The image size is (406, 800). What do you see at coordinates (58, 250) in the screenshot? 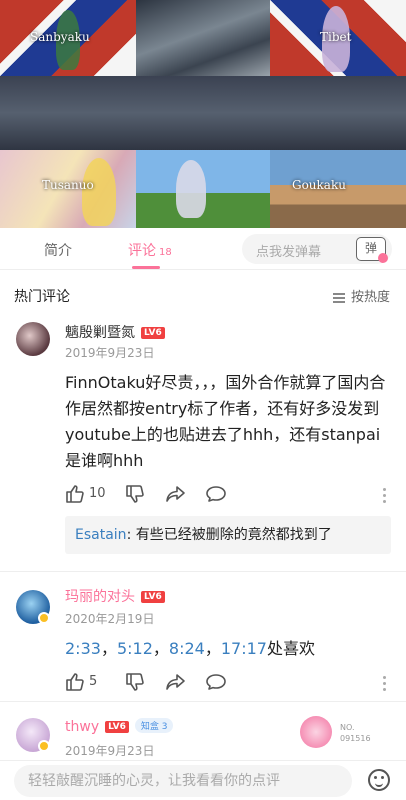
I see `tab-intro: 简介` at bounding box center [58, 250].